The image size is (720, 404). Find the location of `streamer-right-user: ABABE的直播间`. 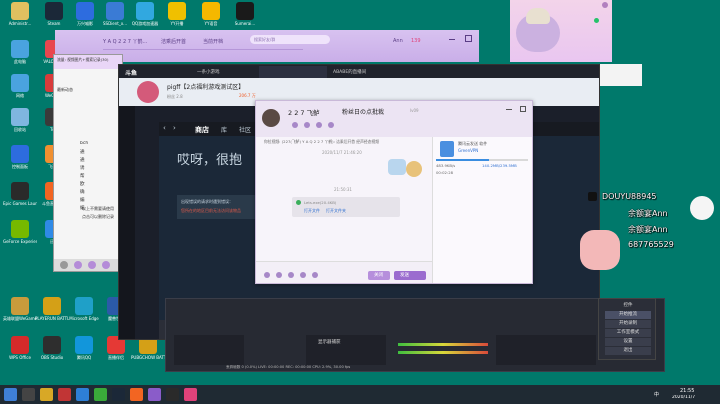

streamer-right-user: ABABE的直播间 is located at coordinates (349, 72).